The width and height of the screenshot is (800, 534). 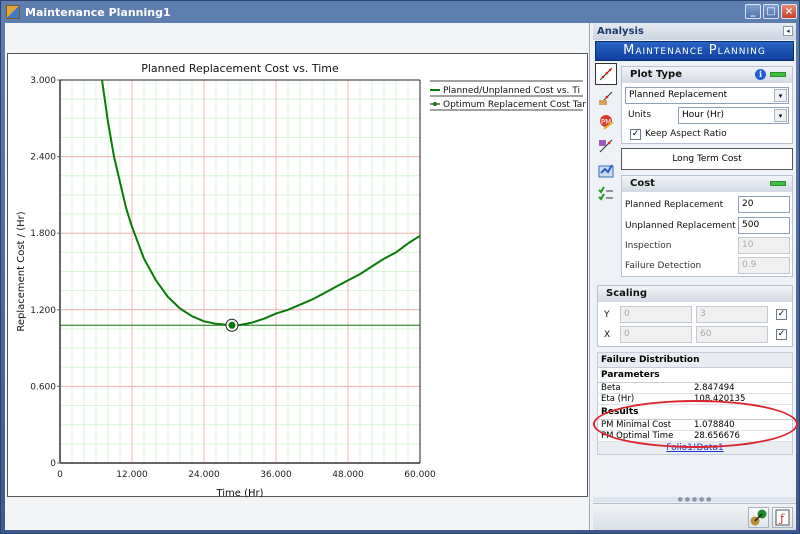 I want to click on cost-title: Cost, so click(x=642, y=183).